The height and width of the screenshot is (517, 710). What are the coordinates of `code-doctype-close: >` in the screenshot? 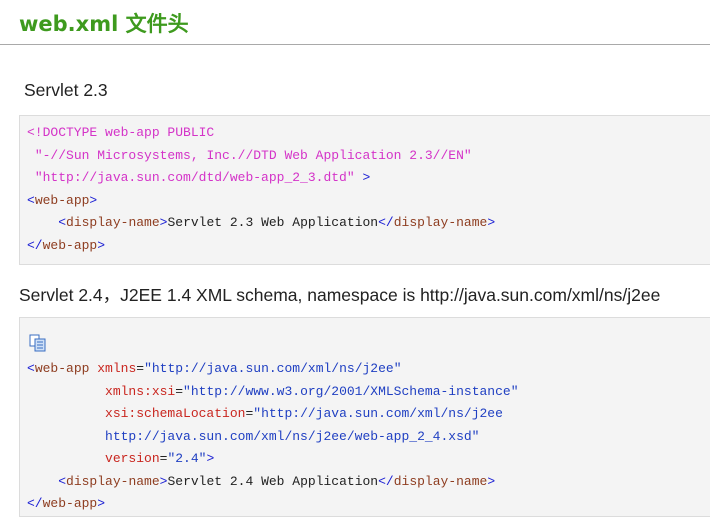 It's located at (366, 177).